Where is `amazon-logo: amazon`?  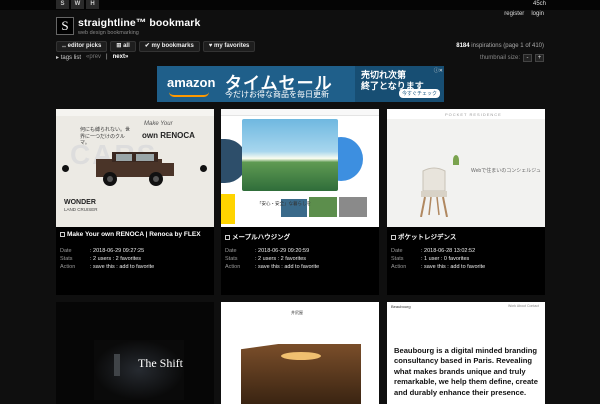
amazon-logo: amazon is located at coordinates (191, 82).